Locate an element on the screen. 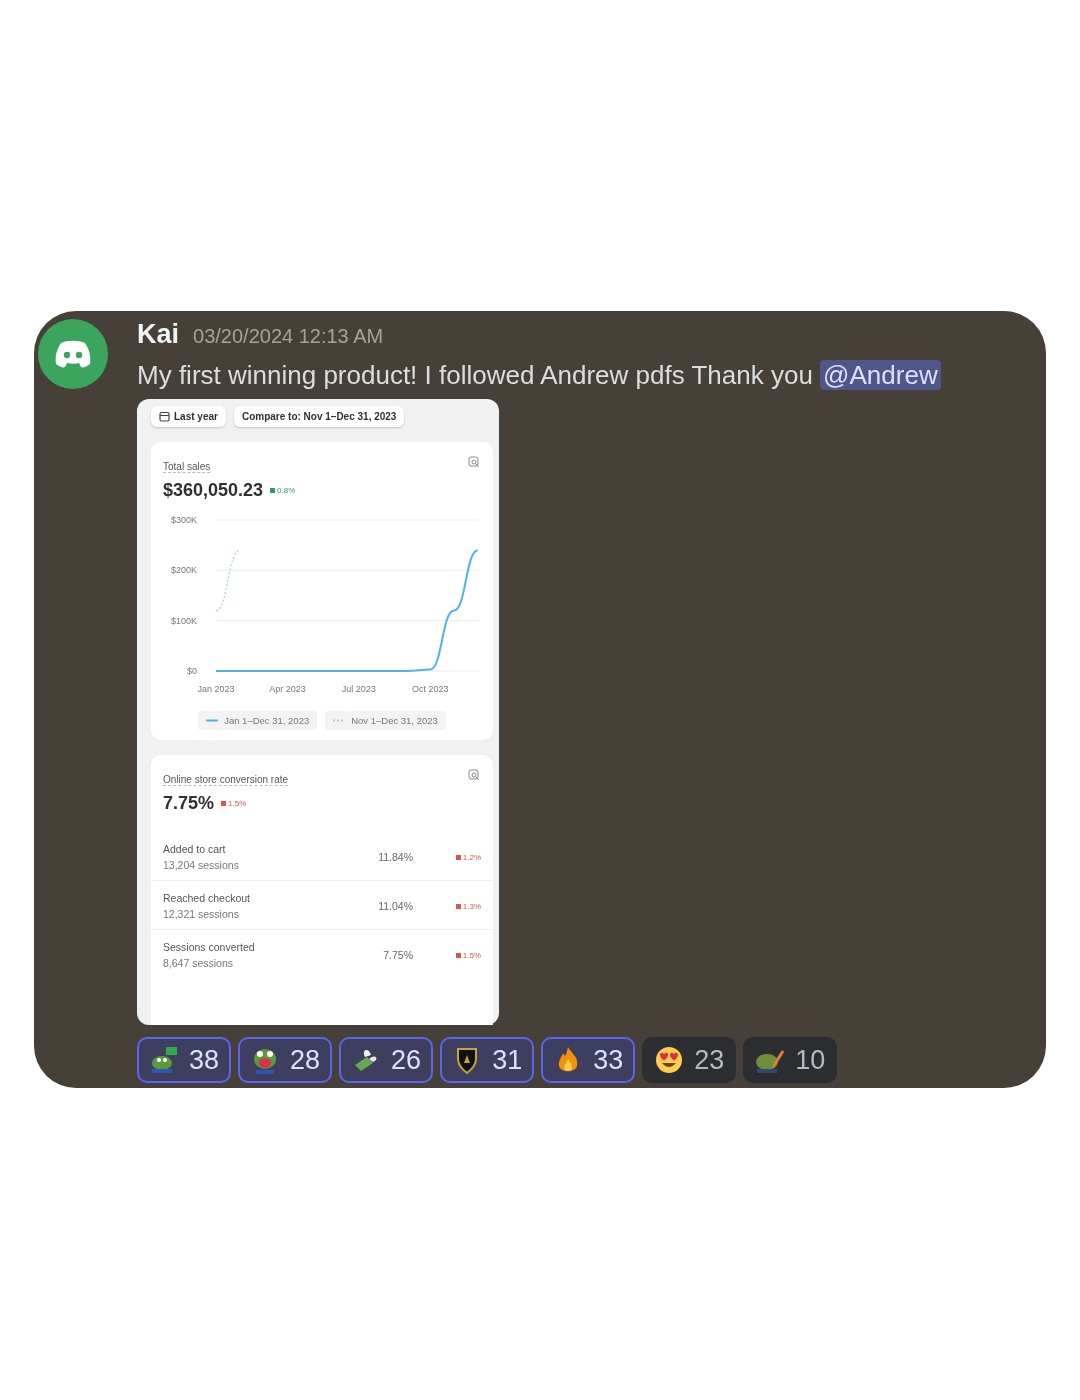 The height and width of the screenshot is (1400, 1080). date-range-button: Last year is located at coordinates (188, 416).